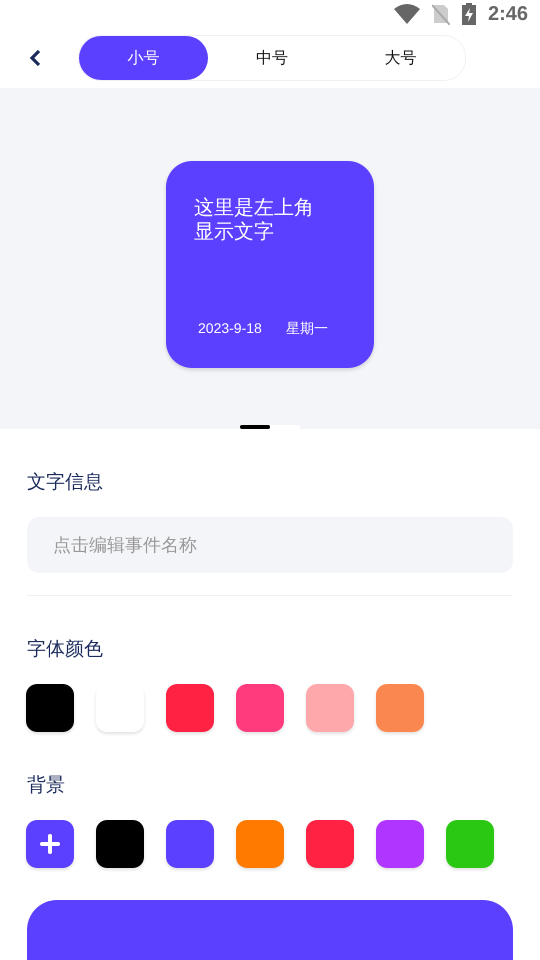  What do you see at coordinates (254, 219) in the screenshot?
I see `widget-title: 这里是左上角显示文字` at bounding box center [254, 219].